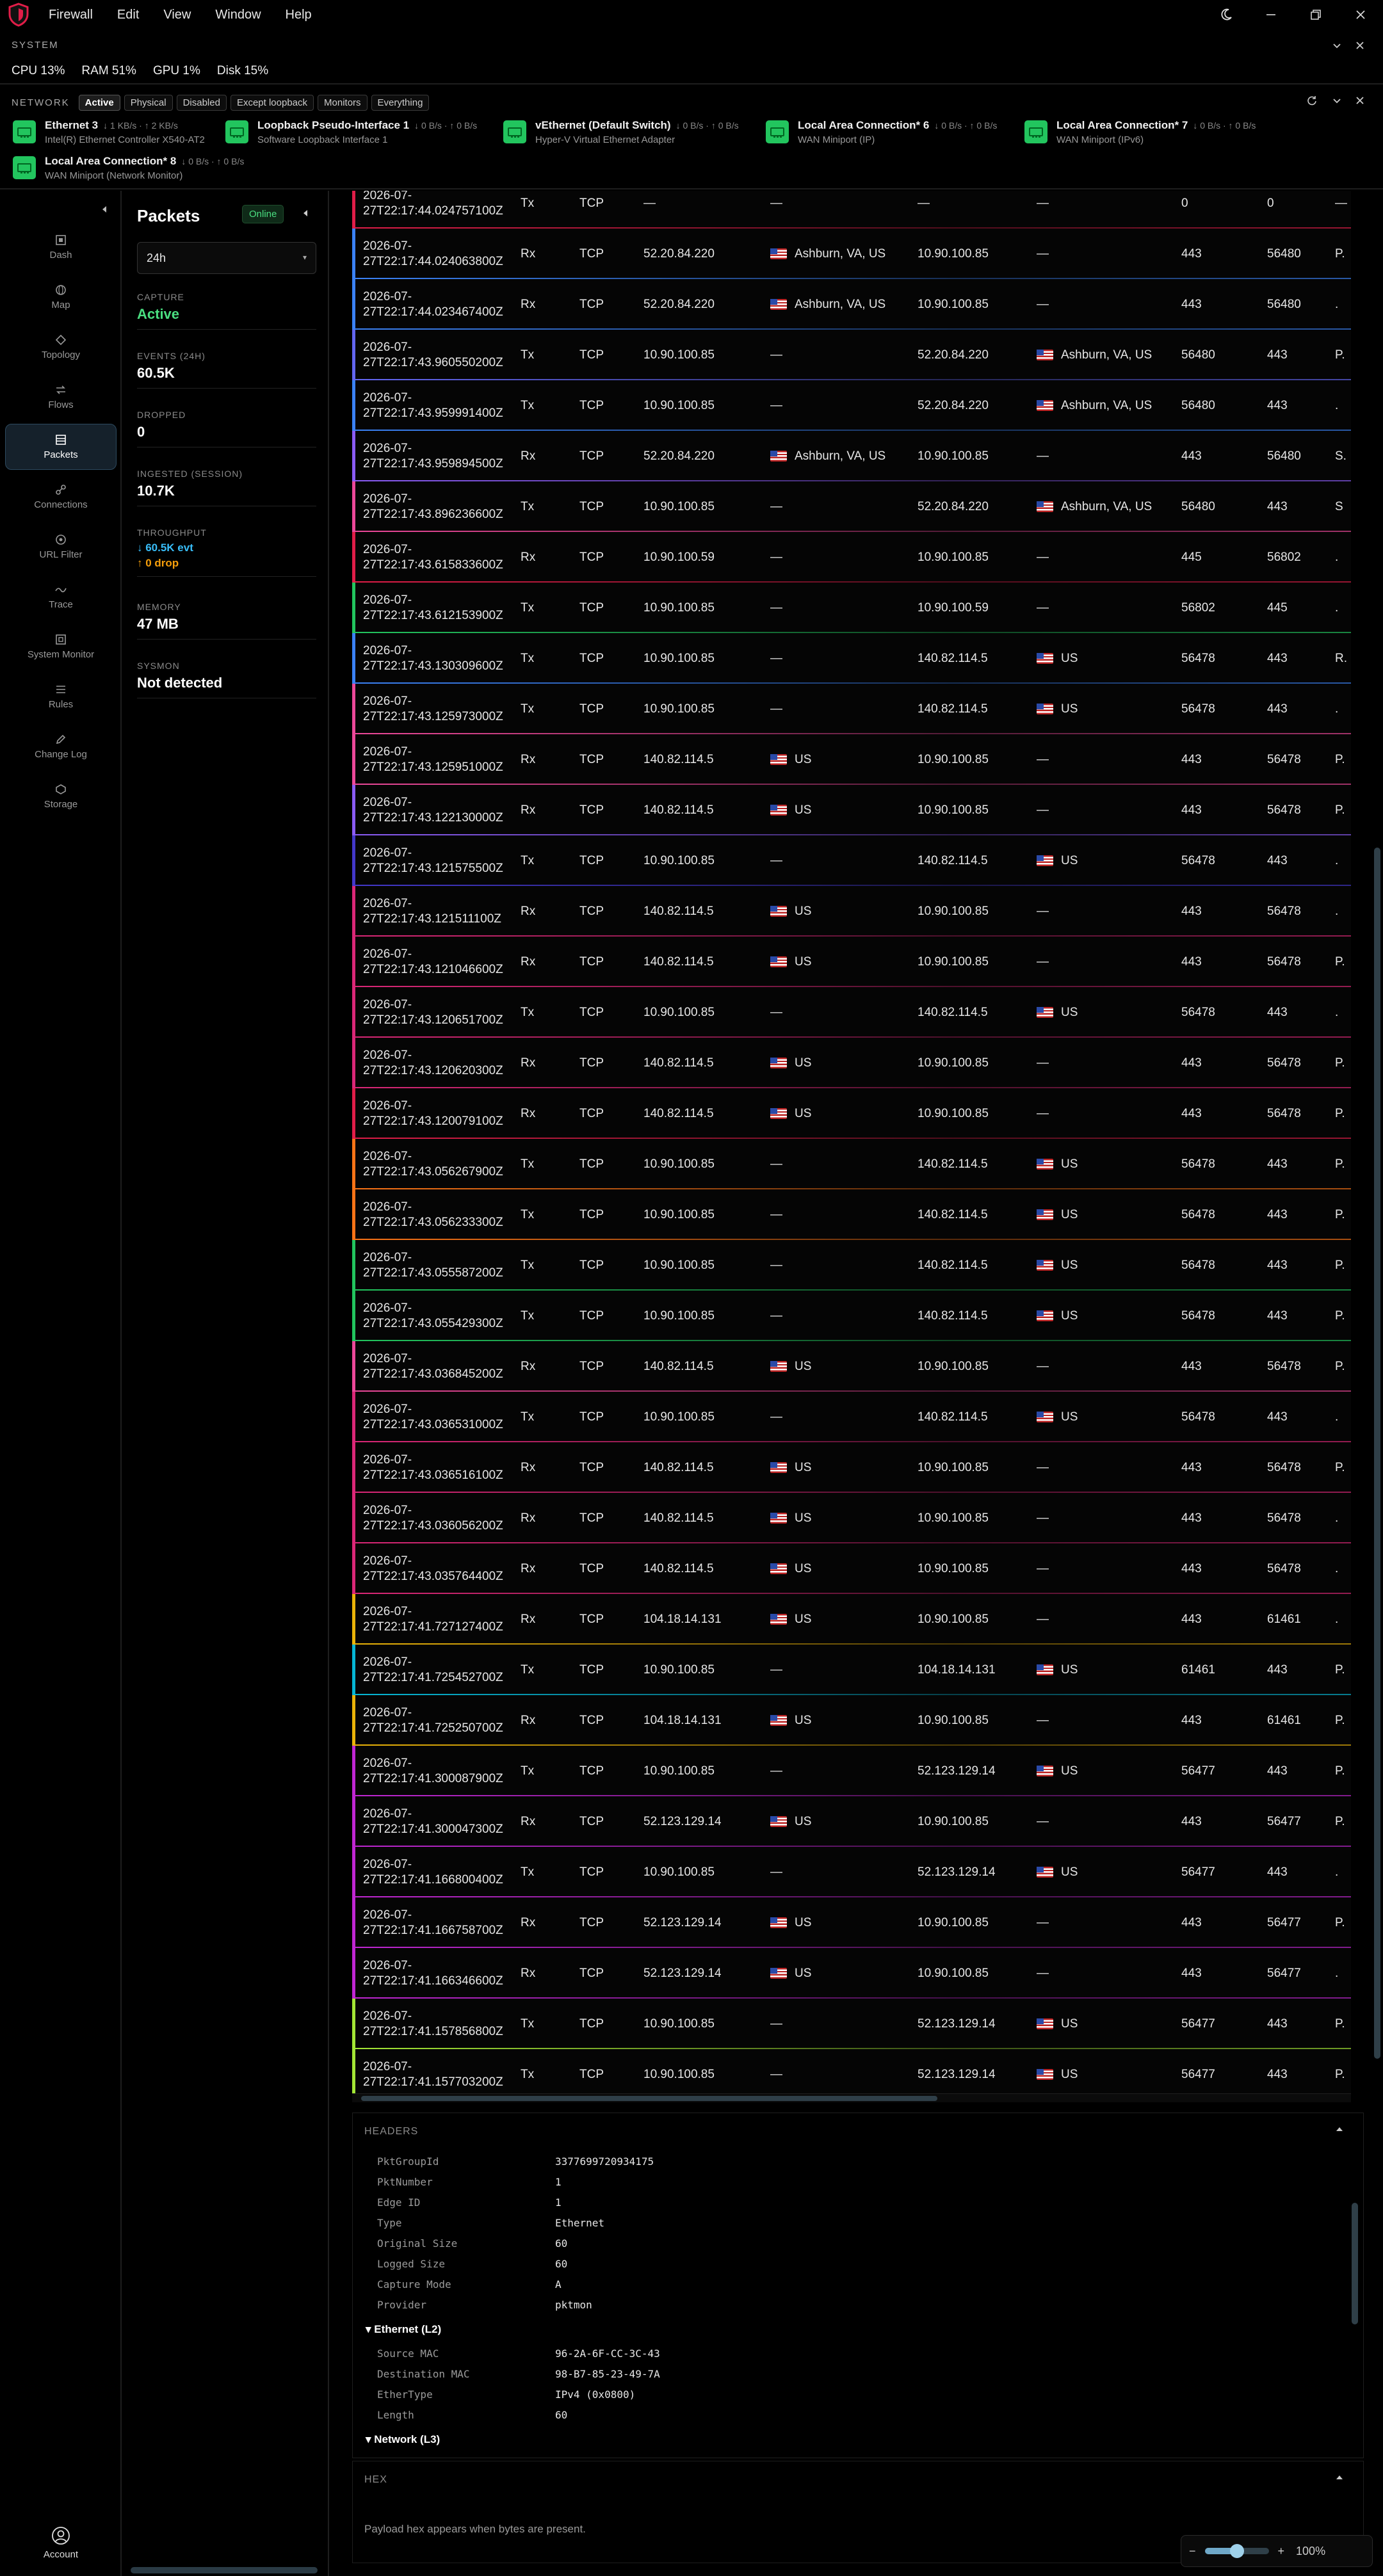  What do you see at coordinates (104, 210) in the screenshot?
I see `nav-collapse-button` at bounding box center [104, 210].